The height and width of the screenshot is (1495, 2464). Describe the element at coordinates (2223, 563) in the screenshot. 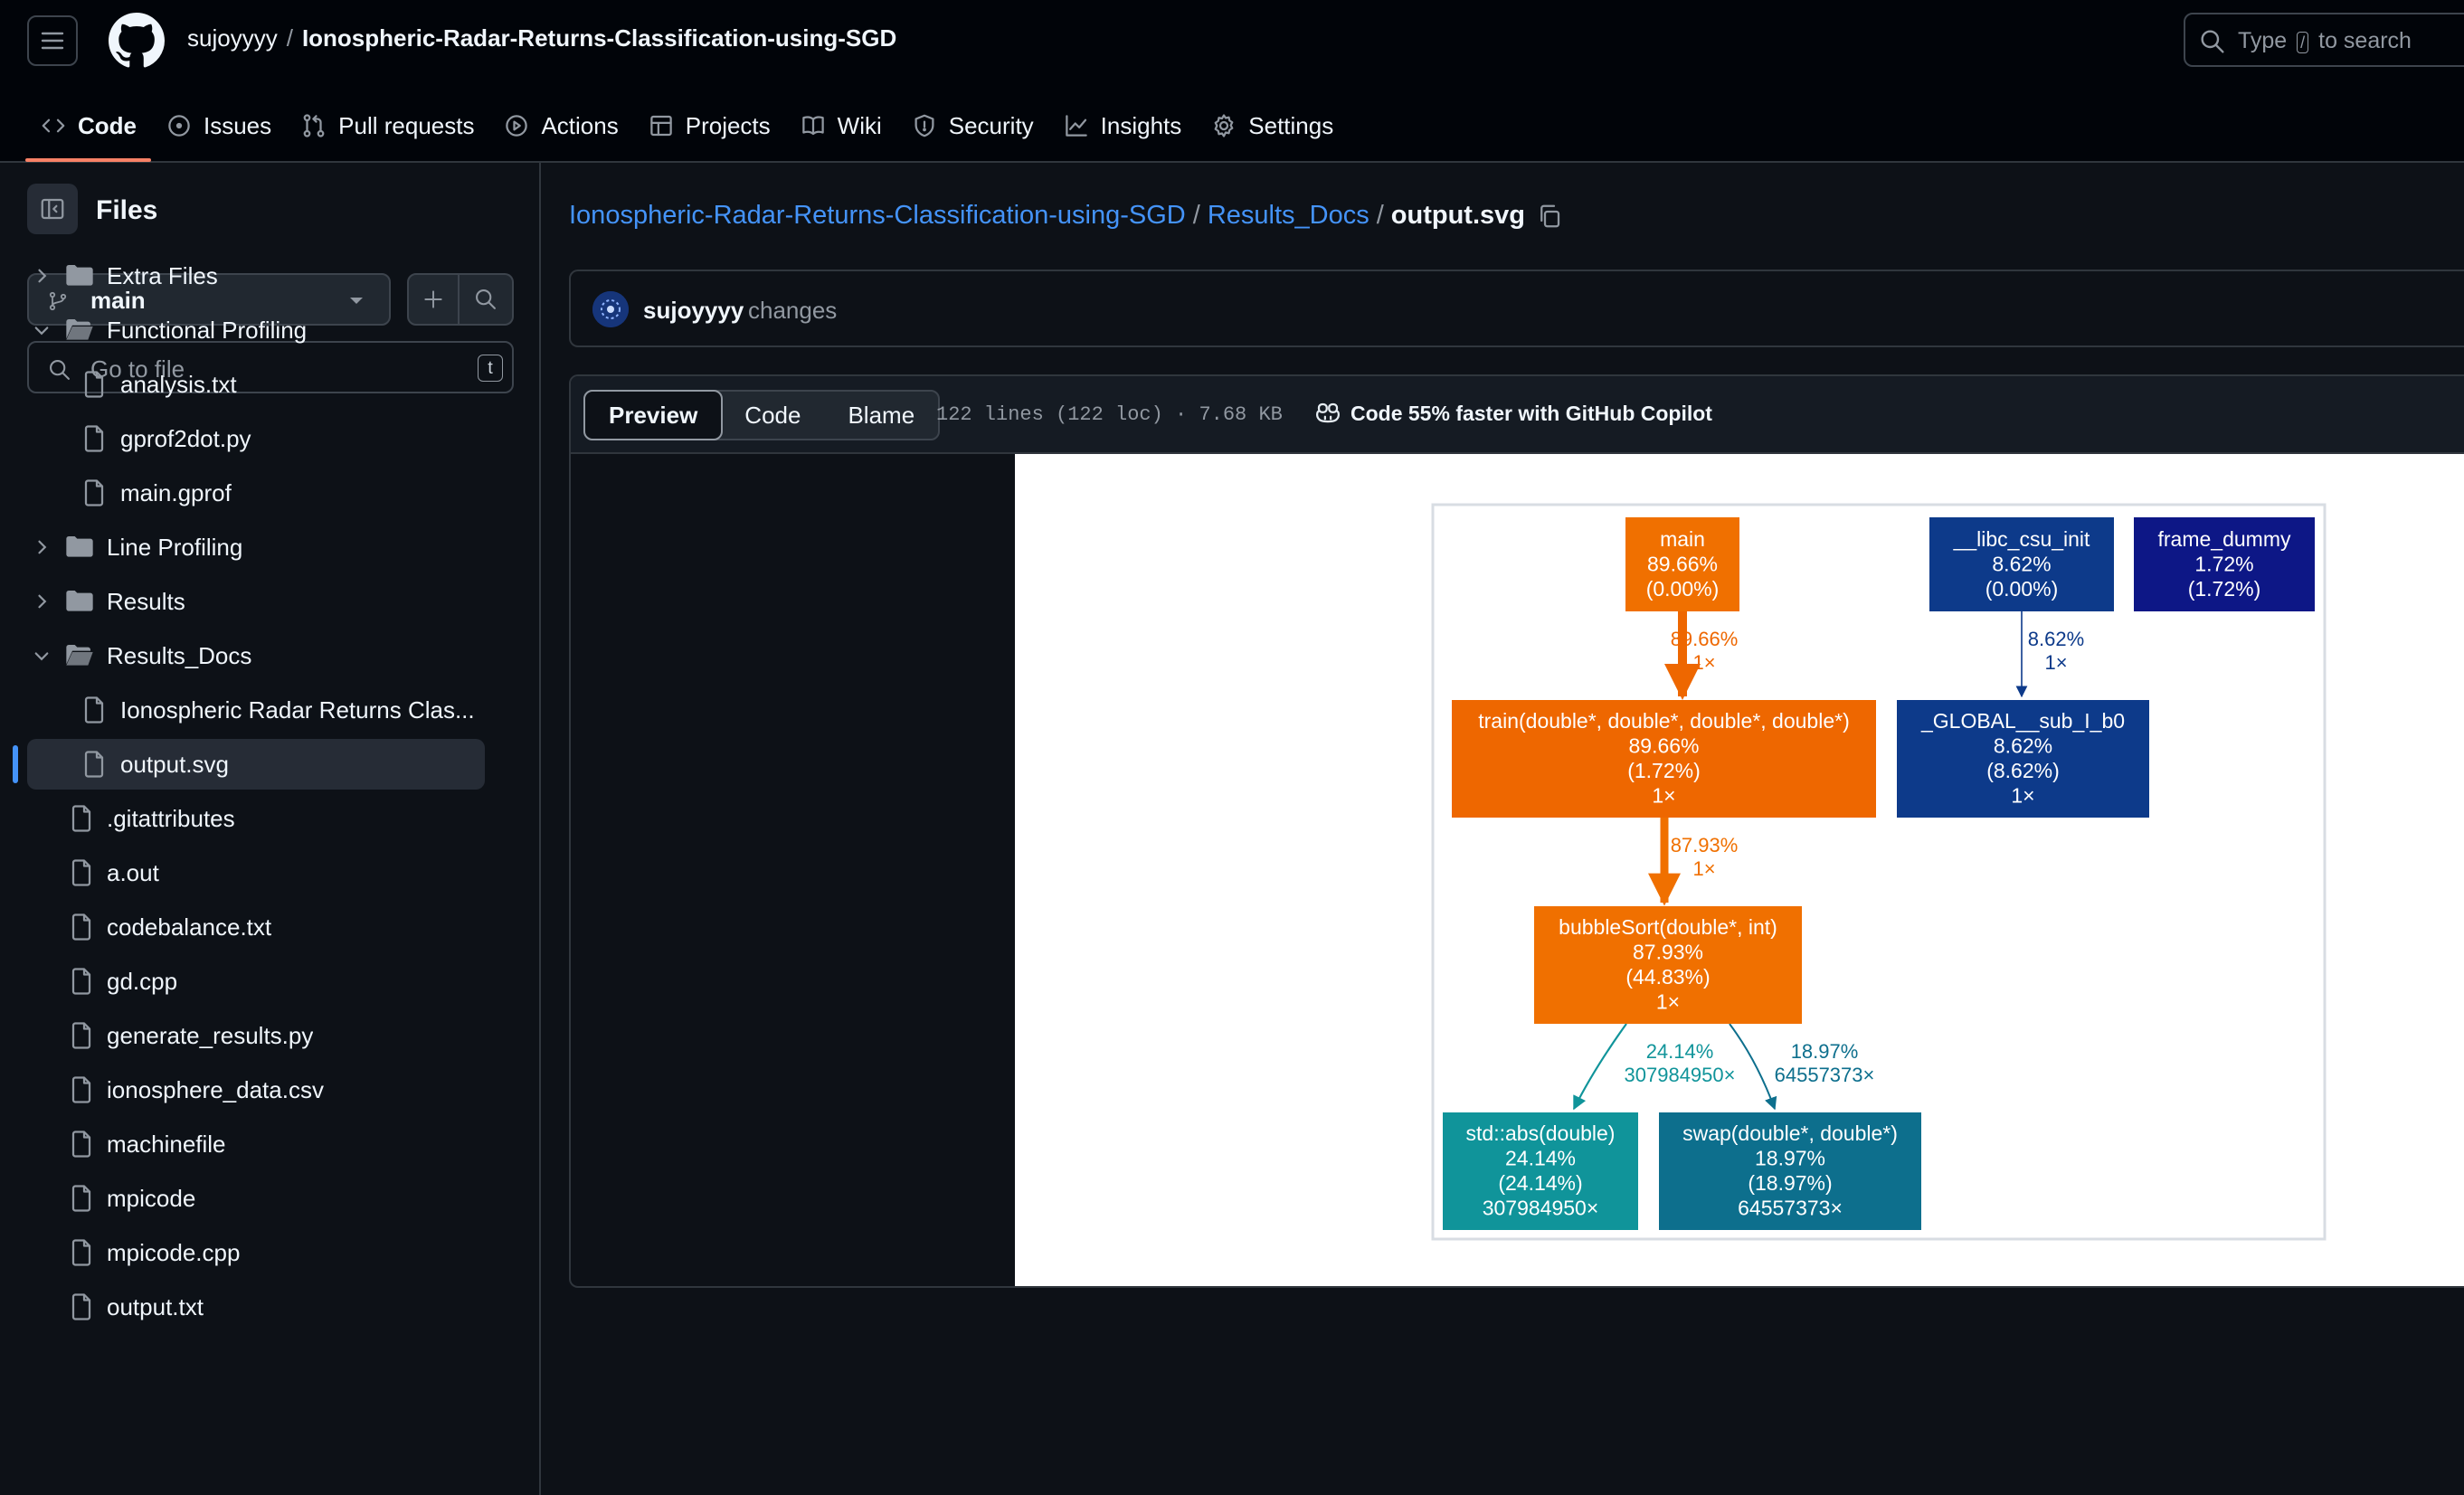

I see `graph-node-text: 1.72%` at that location.